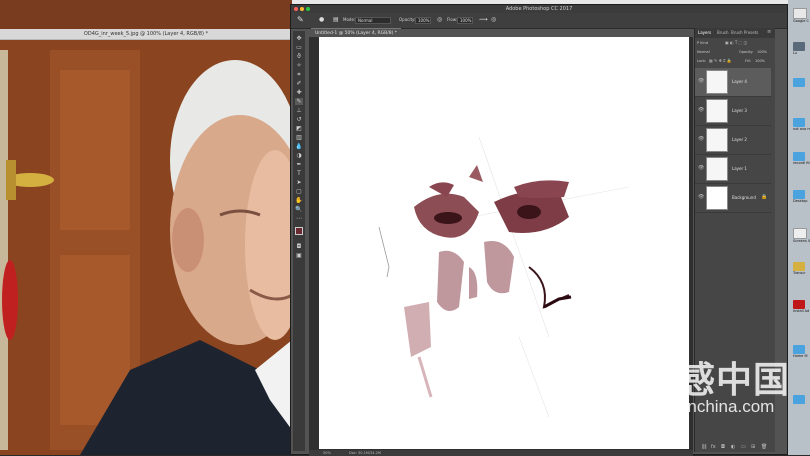 Image resolution: width=810 pixels, height=456 pixels. I want to click on link-layers-icon: ⛓, so click(704, 447).